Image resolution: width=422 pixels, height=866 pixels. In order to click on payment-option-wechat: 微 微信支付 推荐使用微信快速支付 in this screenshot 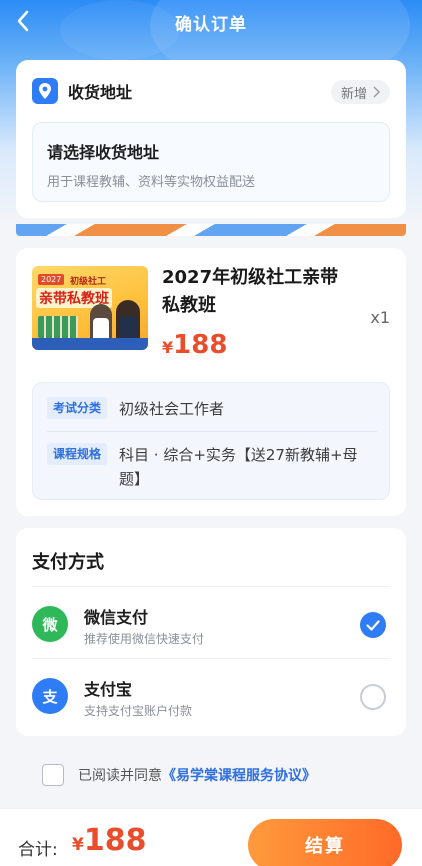, I will do `click(211, 622)`.